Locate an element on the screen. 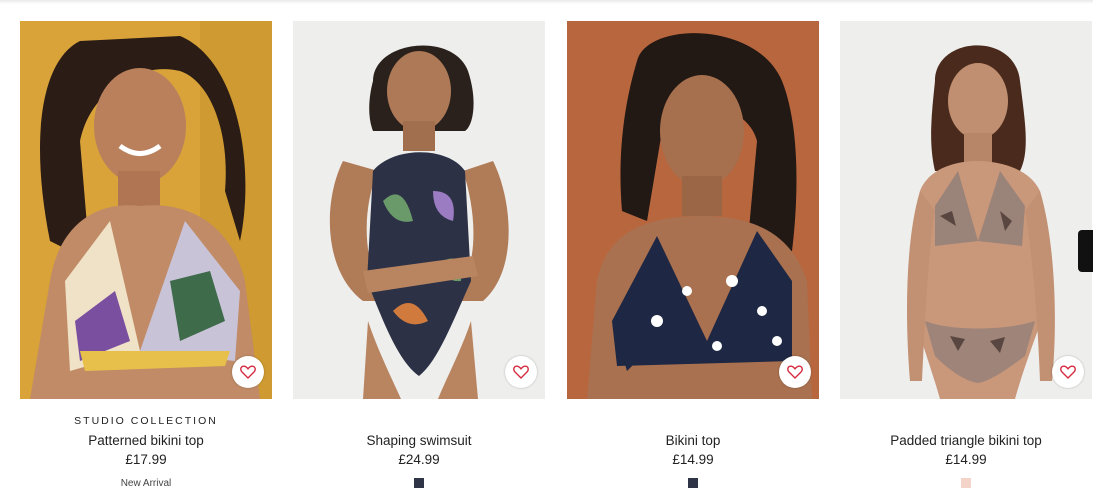  product-price: £17.99 is located at coordinates (146, 459).